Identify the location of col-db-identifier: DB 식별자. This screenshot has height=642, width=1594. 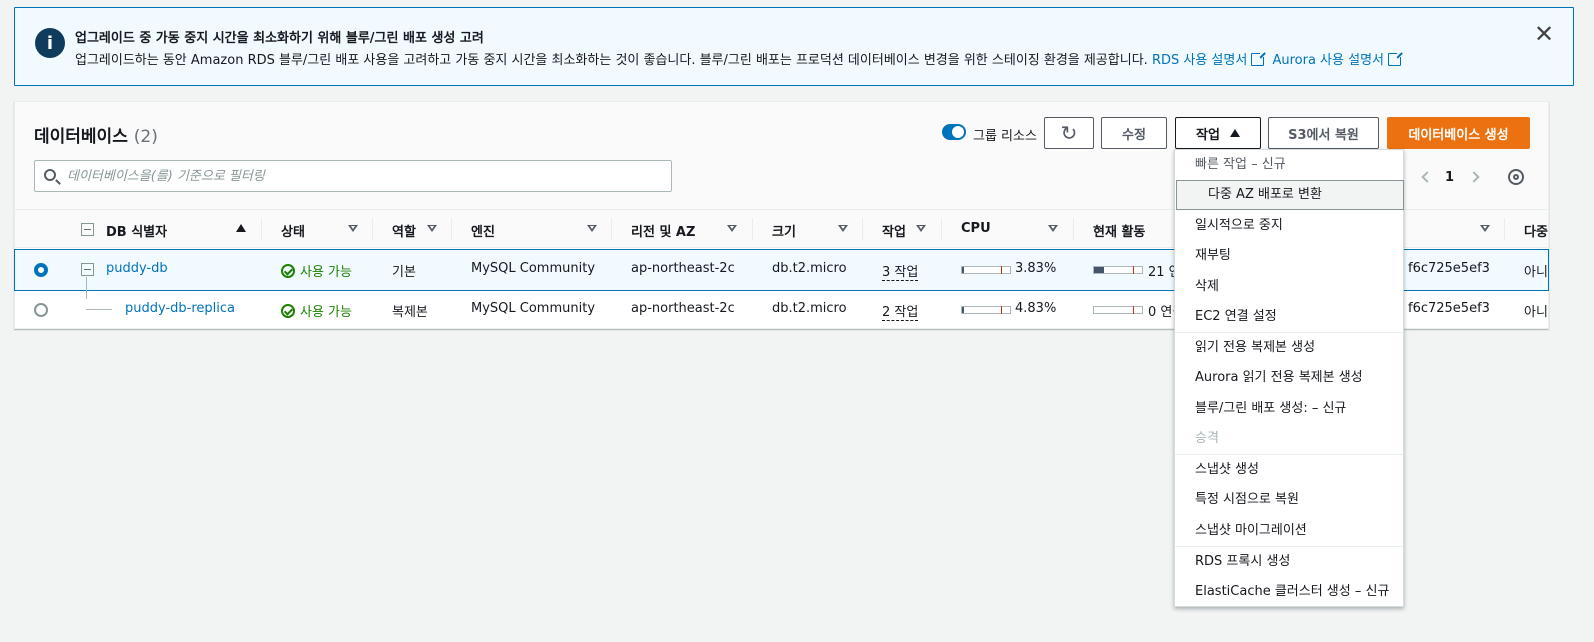
(136, 230).